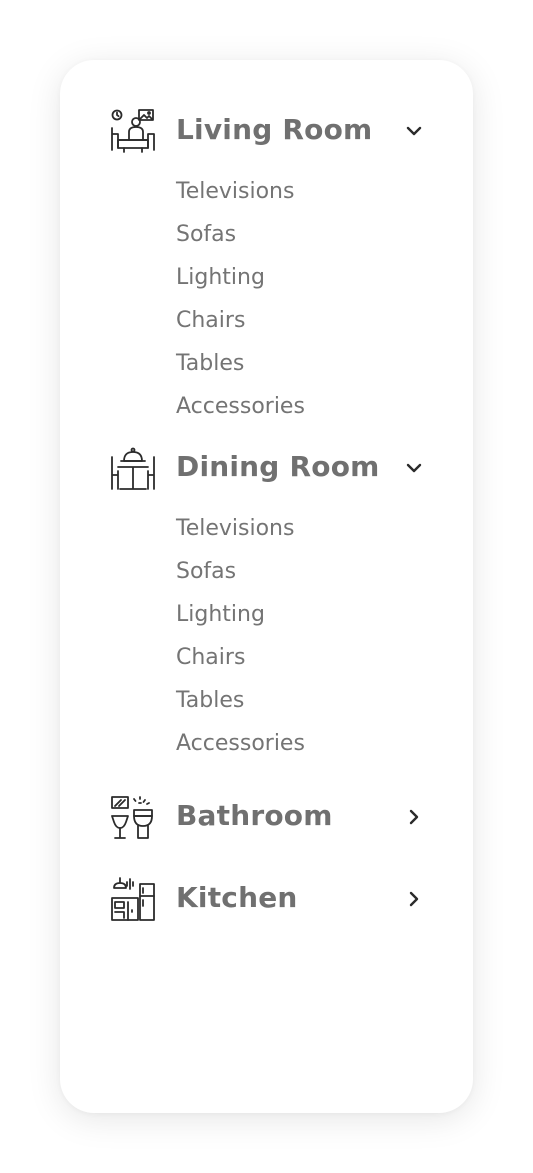 This screenshot has height=1173, width=533. I want to click on category-header-dining-room: Dining Room, so click(272, 468).